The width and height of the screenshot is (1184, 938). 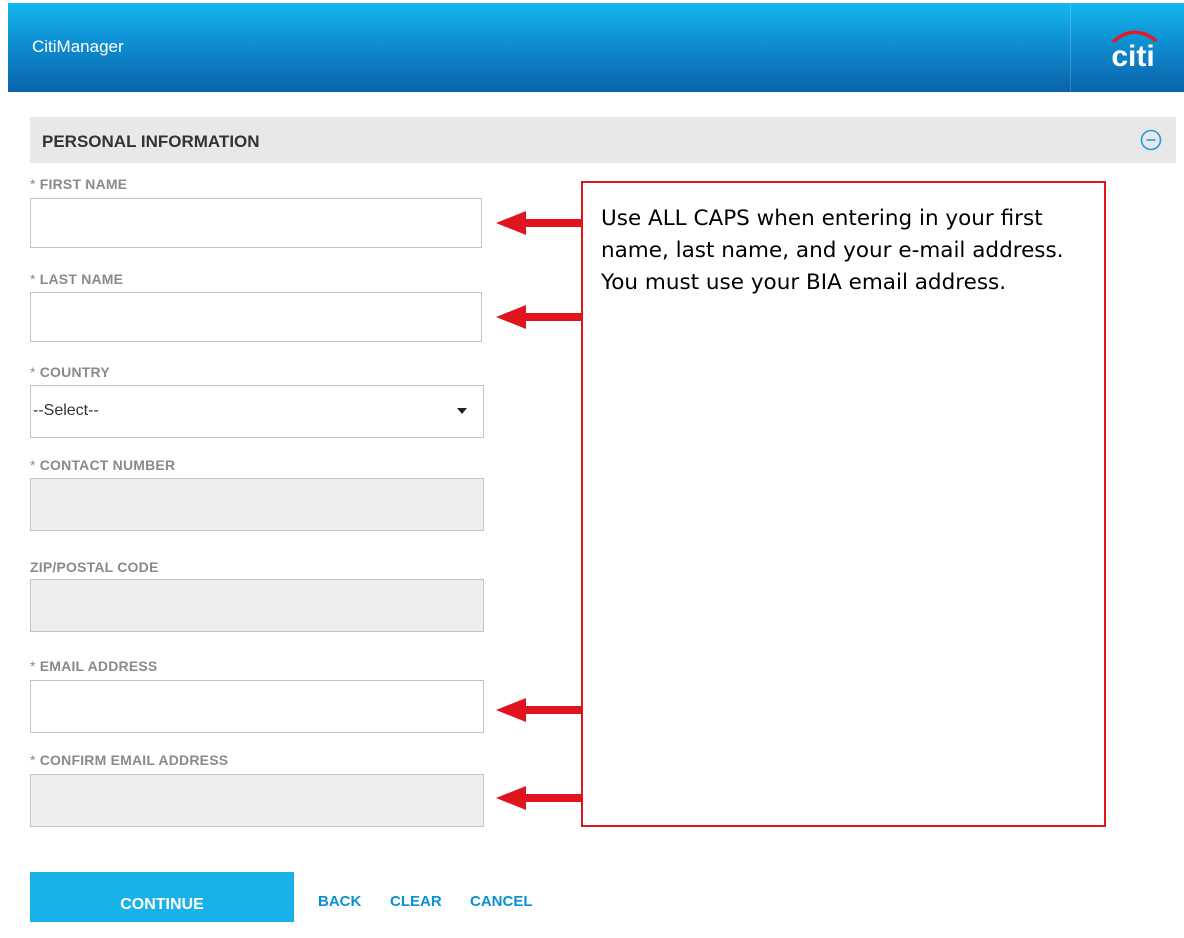 I want to click on cancel-link: CANCEL, so click(x=501, y=901).